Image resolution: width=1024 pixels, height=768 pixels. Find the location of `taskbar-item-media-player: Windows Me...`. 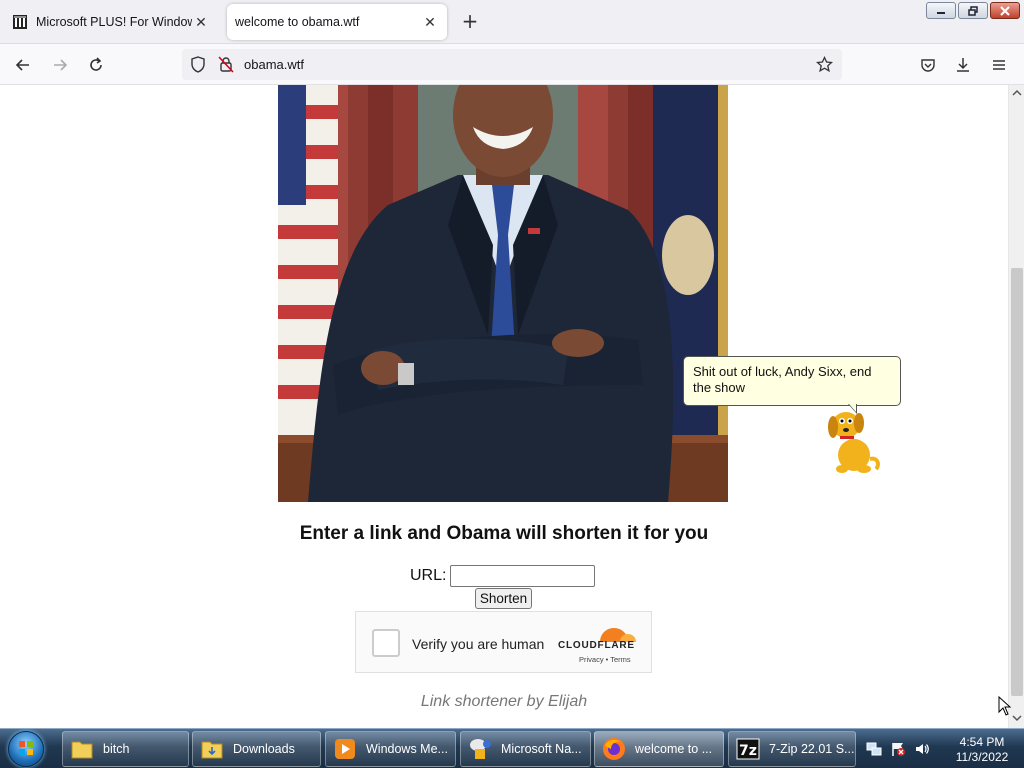

taskbar-item-media-player: Windows Me... is located at coordinates (390, 749).